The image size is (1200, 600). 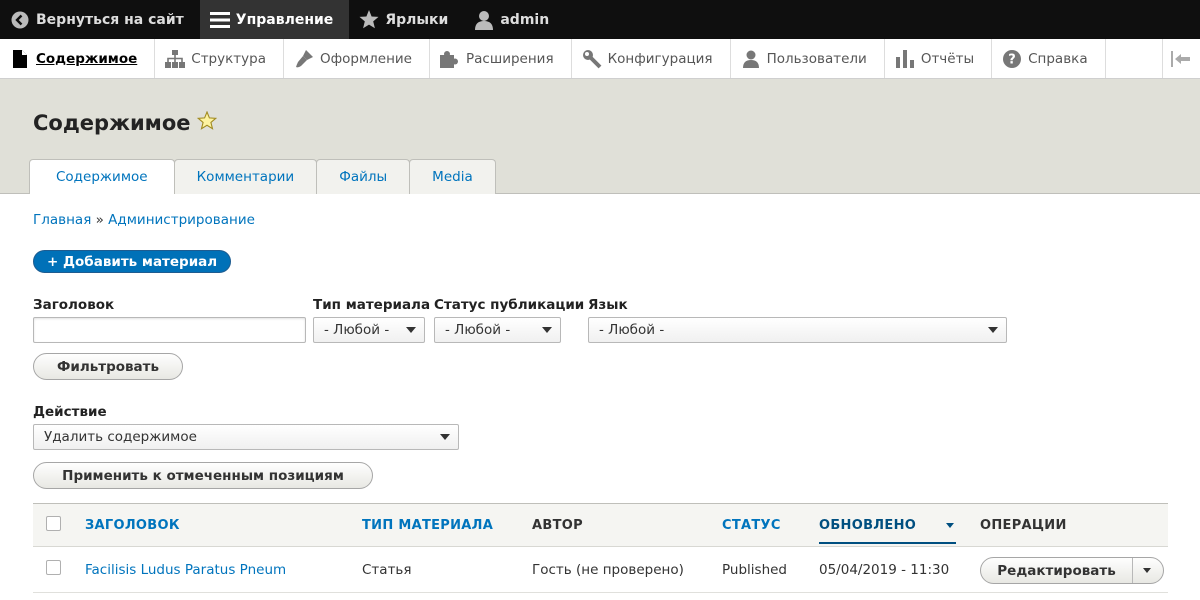 I want to click on user-tab: admin, so click(x=514, y=19).